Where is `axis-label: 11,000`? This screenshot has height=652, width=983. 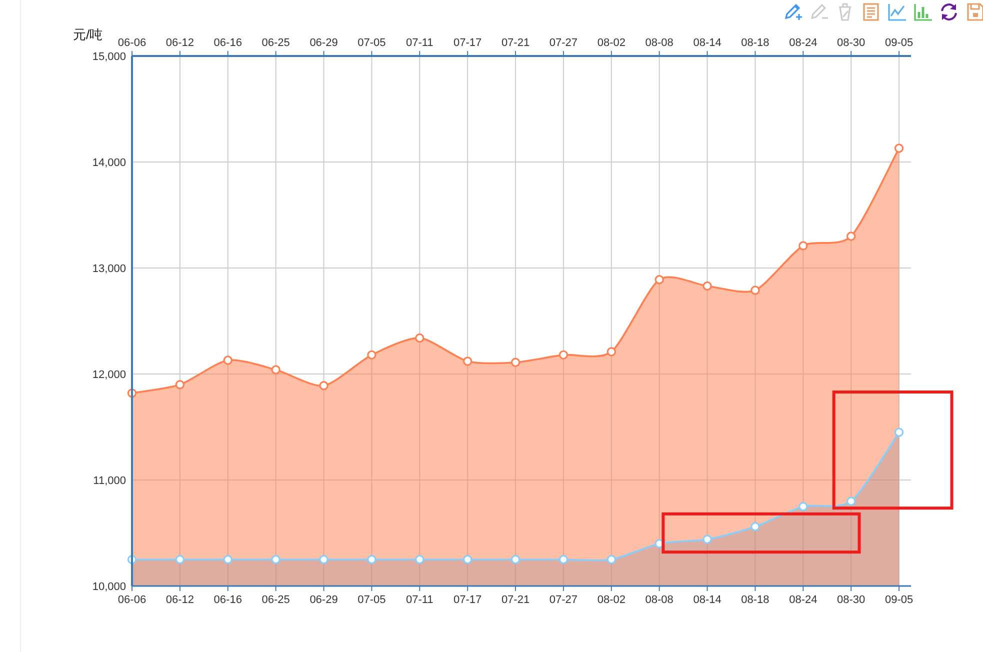
axis-label: 11,000 is located at coordinates (109, 481).